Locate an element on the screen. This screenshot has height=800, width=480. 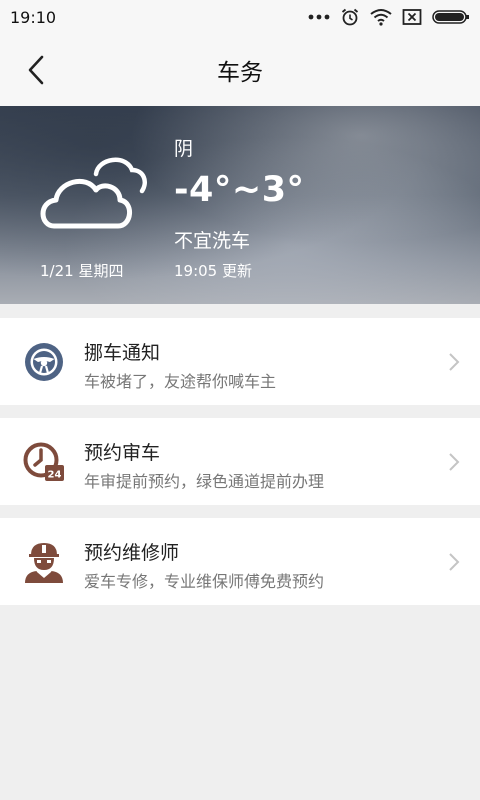
status-time: 19:10 is located at coordinates (33, 17).